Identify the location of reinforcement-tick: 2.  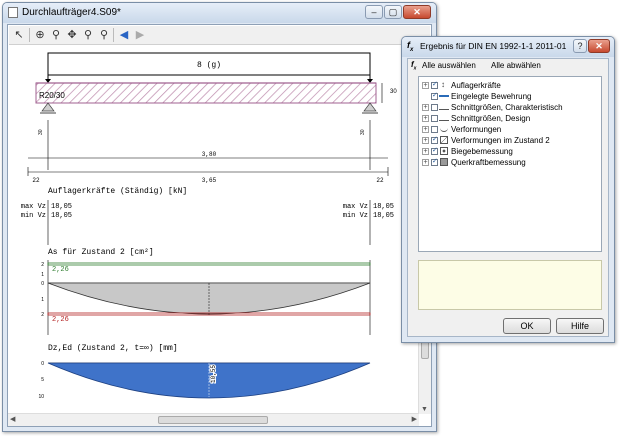
(42, 265).